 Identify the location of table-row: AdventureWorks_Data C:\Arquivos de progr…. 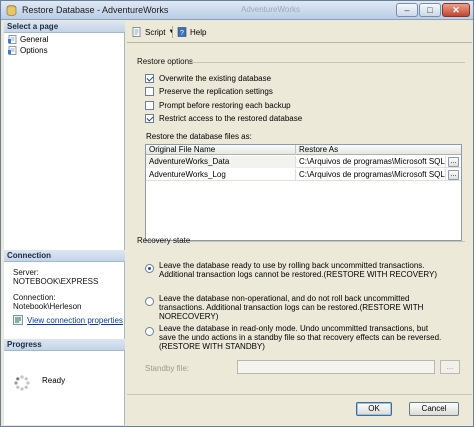
(303, 162).